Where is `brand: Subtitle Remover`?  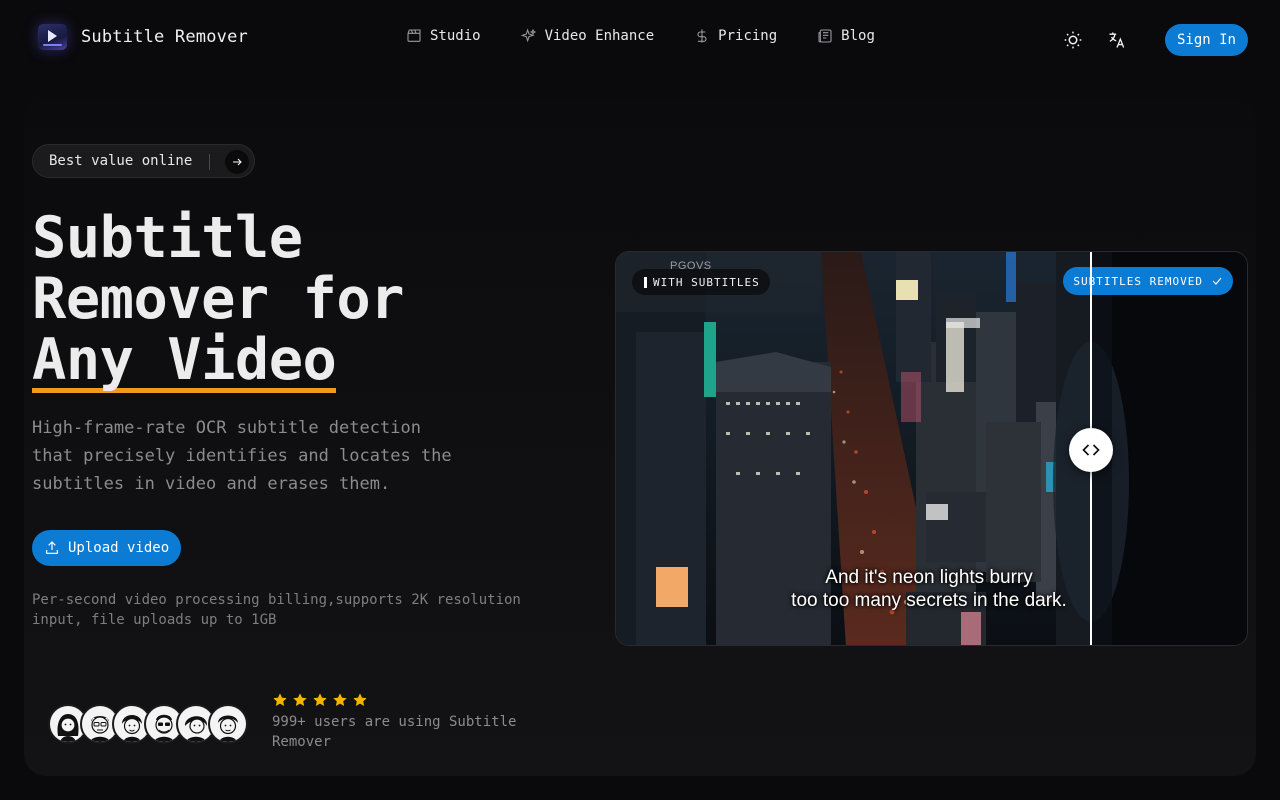 brand: Subtitle Remover is located at coordinates (143, 37).